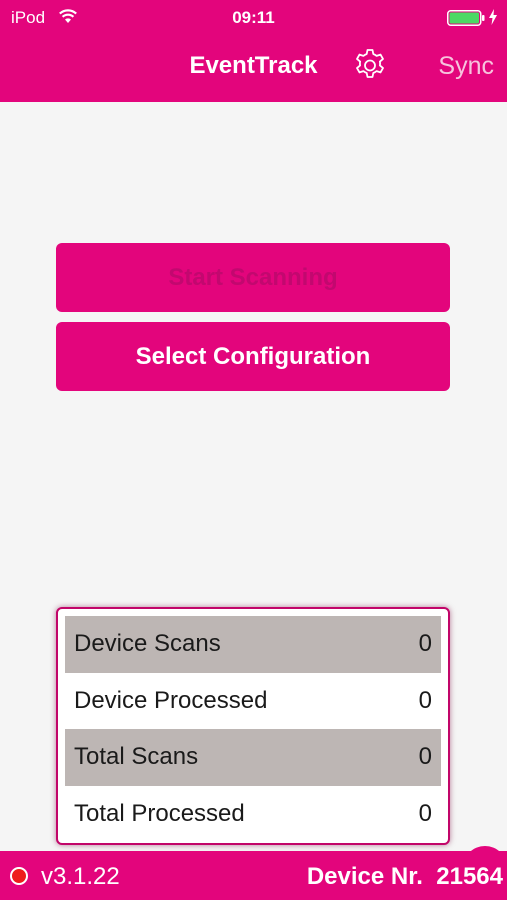 The image size is (507, 900). Describe the element at coordinates (19, 876) in the screenshot. I see `record-dot-icon` at that location.